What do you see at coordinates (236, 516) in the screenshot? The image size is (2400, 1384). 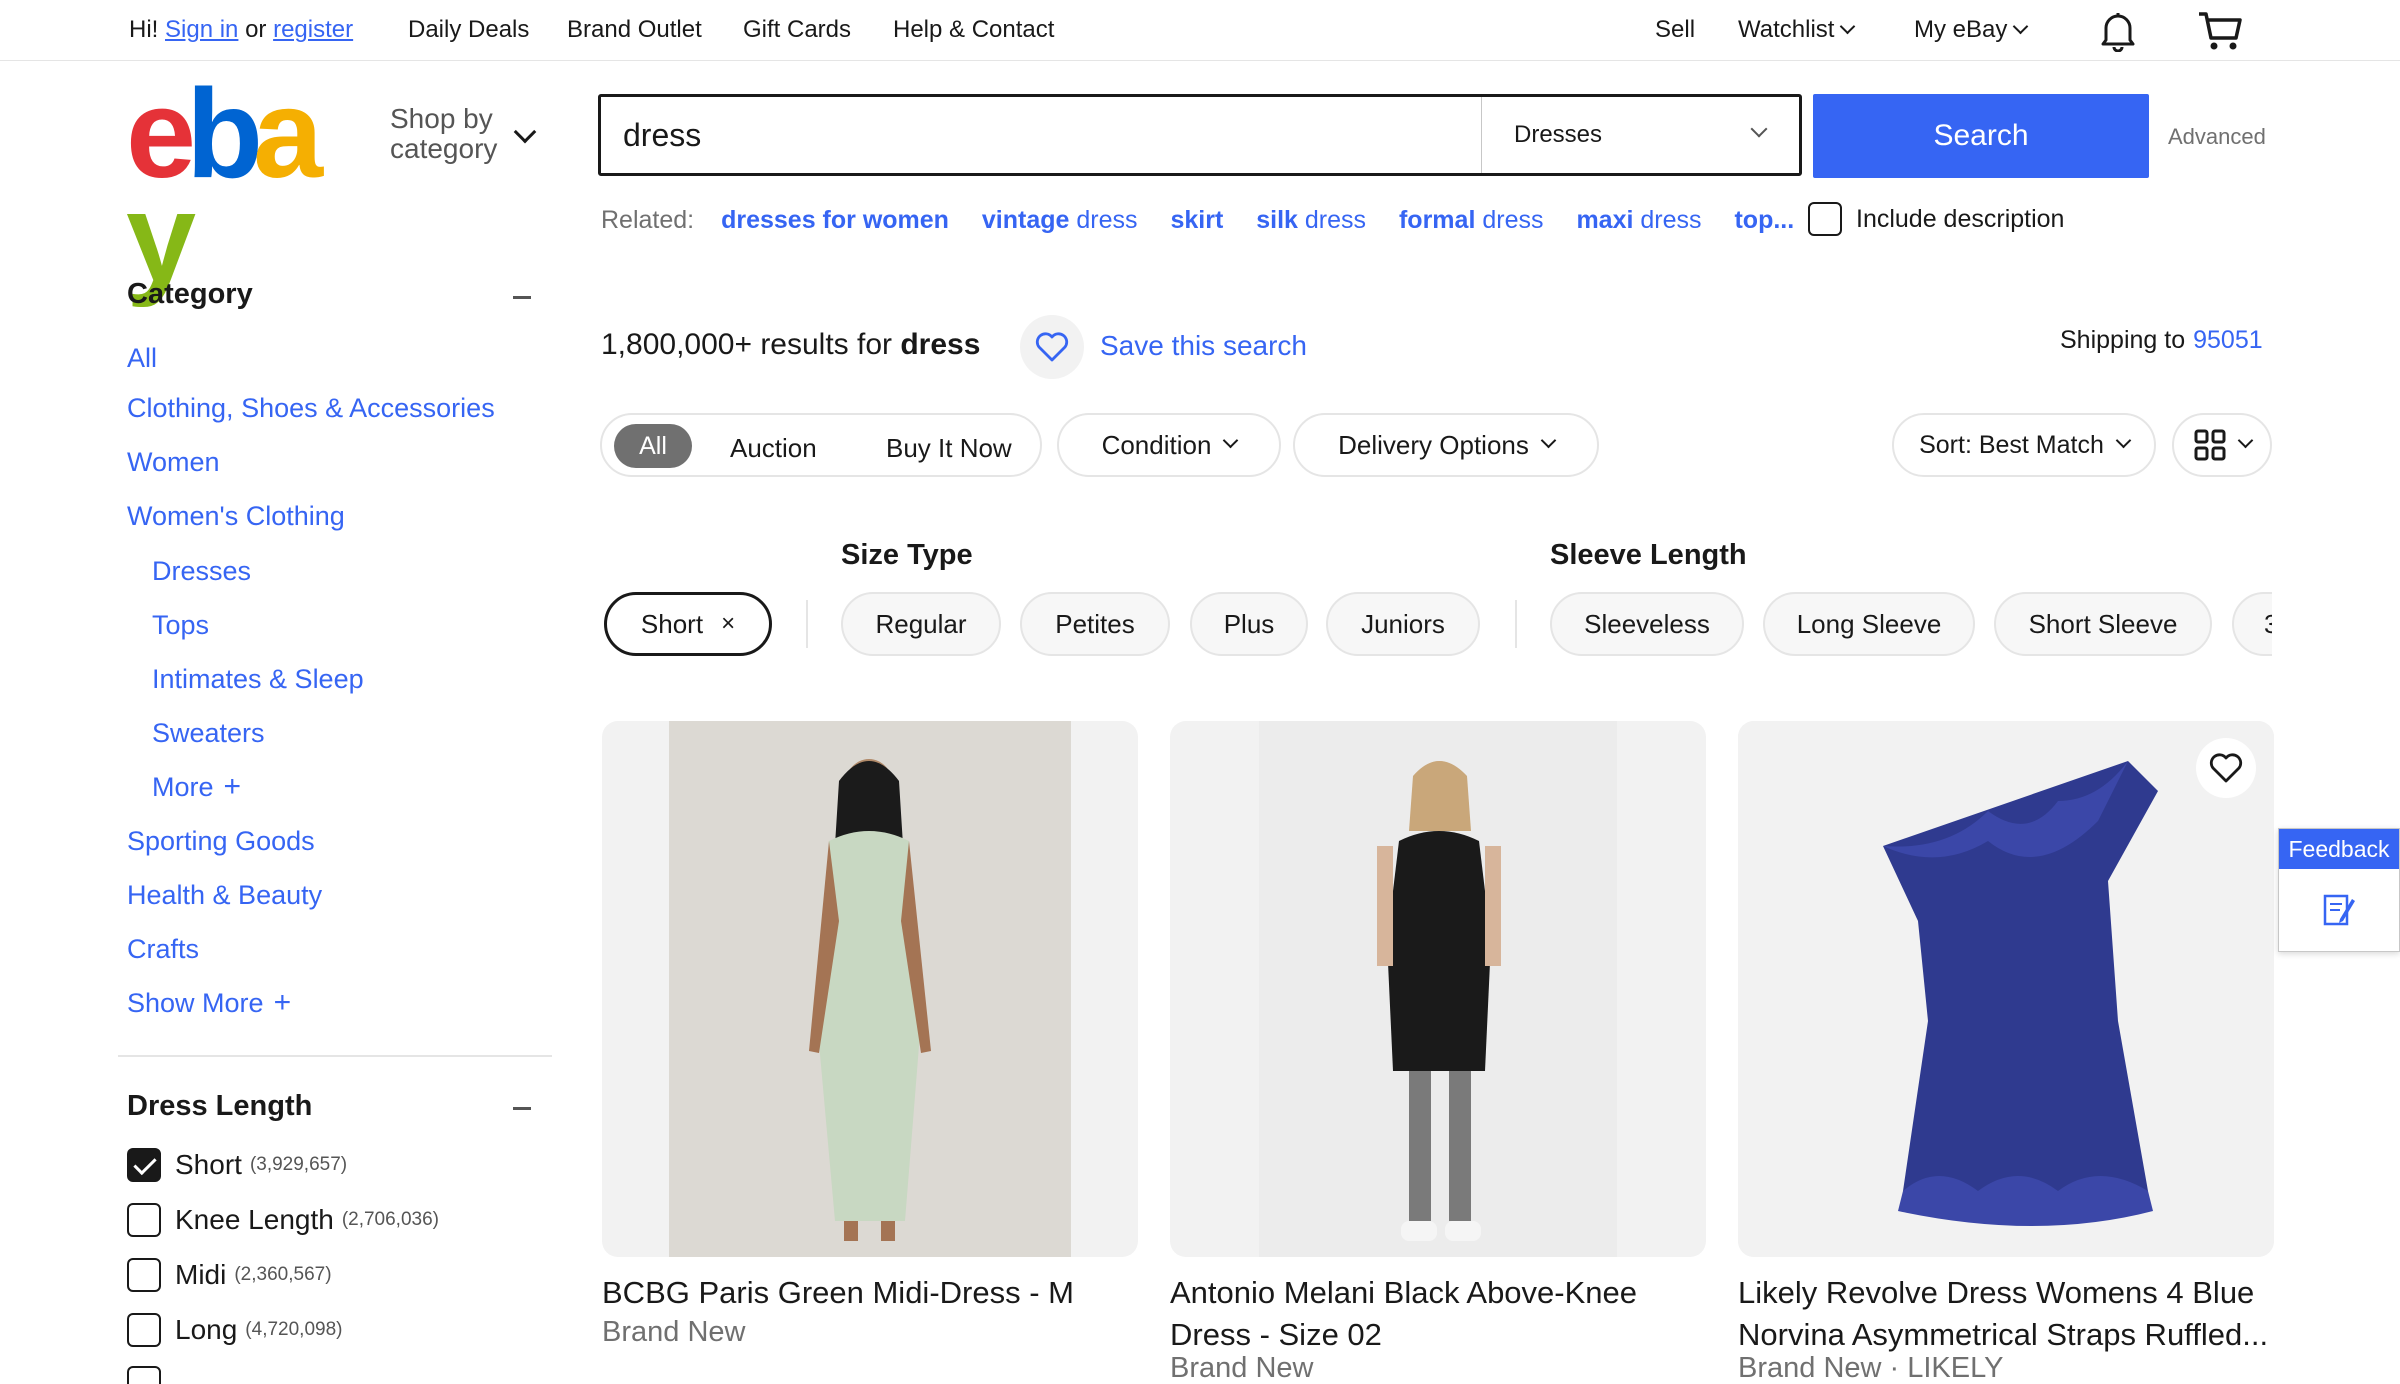 I see `sidebar-category-womens-clothing: Women's Clothing` at bounding box center [236, 516].